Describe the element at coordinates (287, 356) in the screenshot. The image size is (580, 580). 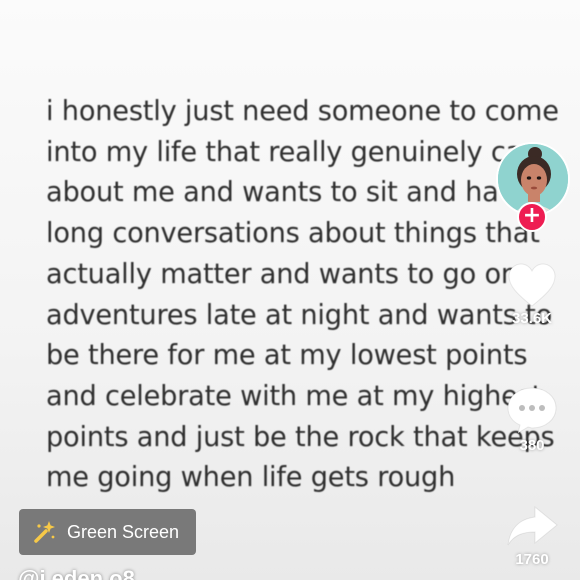
I see `post-text-line: be there for me at my lowest points` at that location.